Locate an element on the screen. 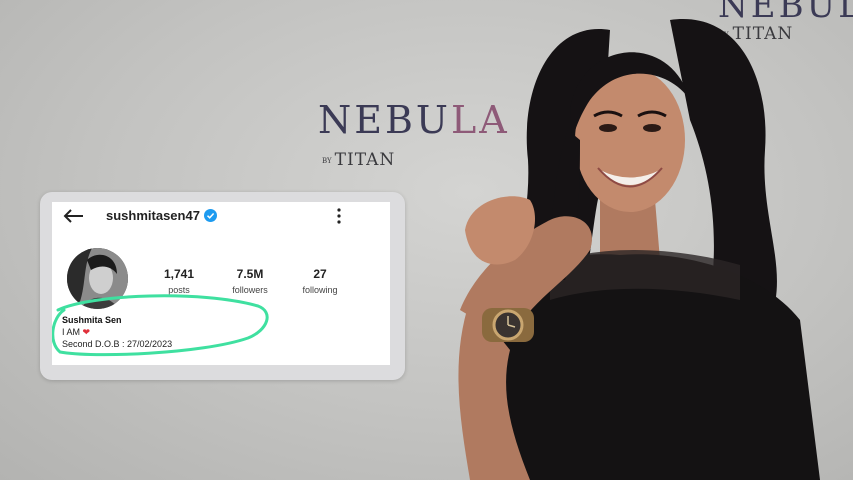 This screenshot has height=480, width=853. brand-sublogo: BY TITAN is located at coordinates (359, 160).